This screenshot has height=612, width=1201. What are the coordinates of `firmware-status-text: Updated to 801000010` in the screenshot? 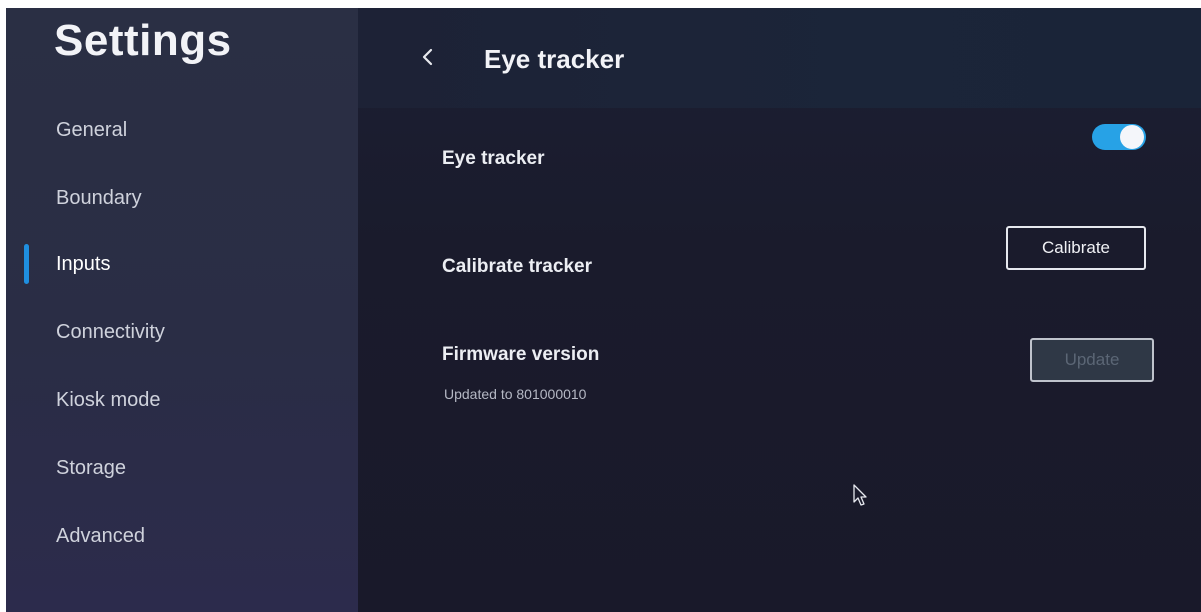 It's located at (515, 394).